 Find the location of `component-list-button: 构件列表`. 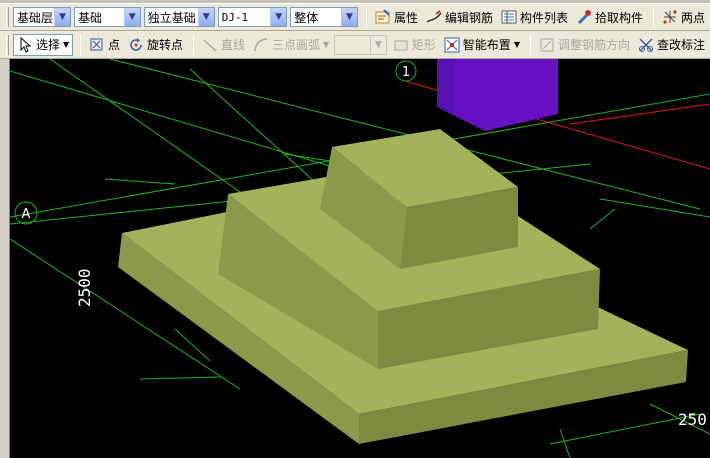

component-list-button: 构件列表 is located at coordinates (534, 17).